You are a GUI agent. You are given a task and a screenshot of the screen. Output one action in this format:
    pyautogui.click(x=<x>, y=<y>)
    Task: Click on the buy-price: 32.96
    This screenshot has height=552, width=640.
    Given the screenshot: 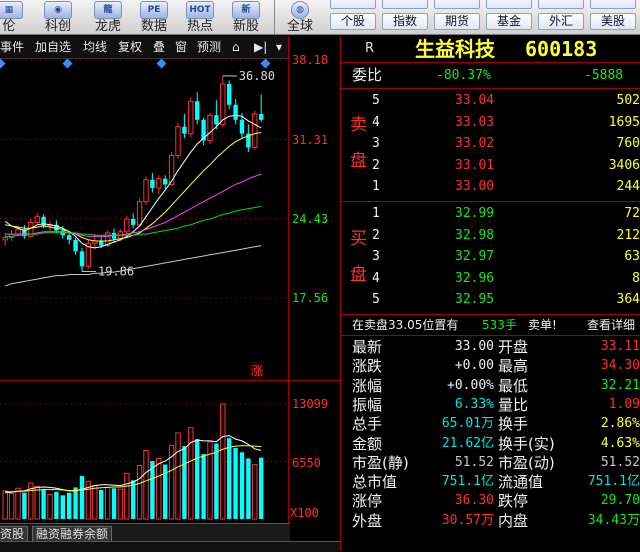 What is the action you would take?
    pyautogui.click(x=474, y=279)
    